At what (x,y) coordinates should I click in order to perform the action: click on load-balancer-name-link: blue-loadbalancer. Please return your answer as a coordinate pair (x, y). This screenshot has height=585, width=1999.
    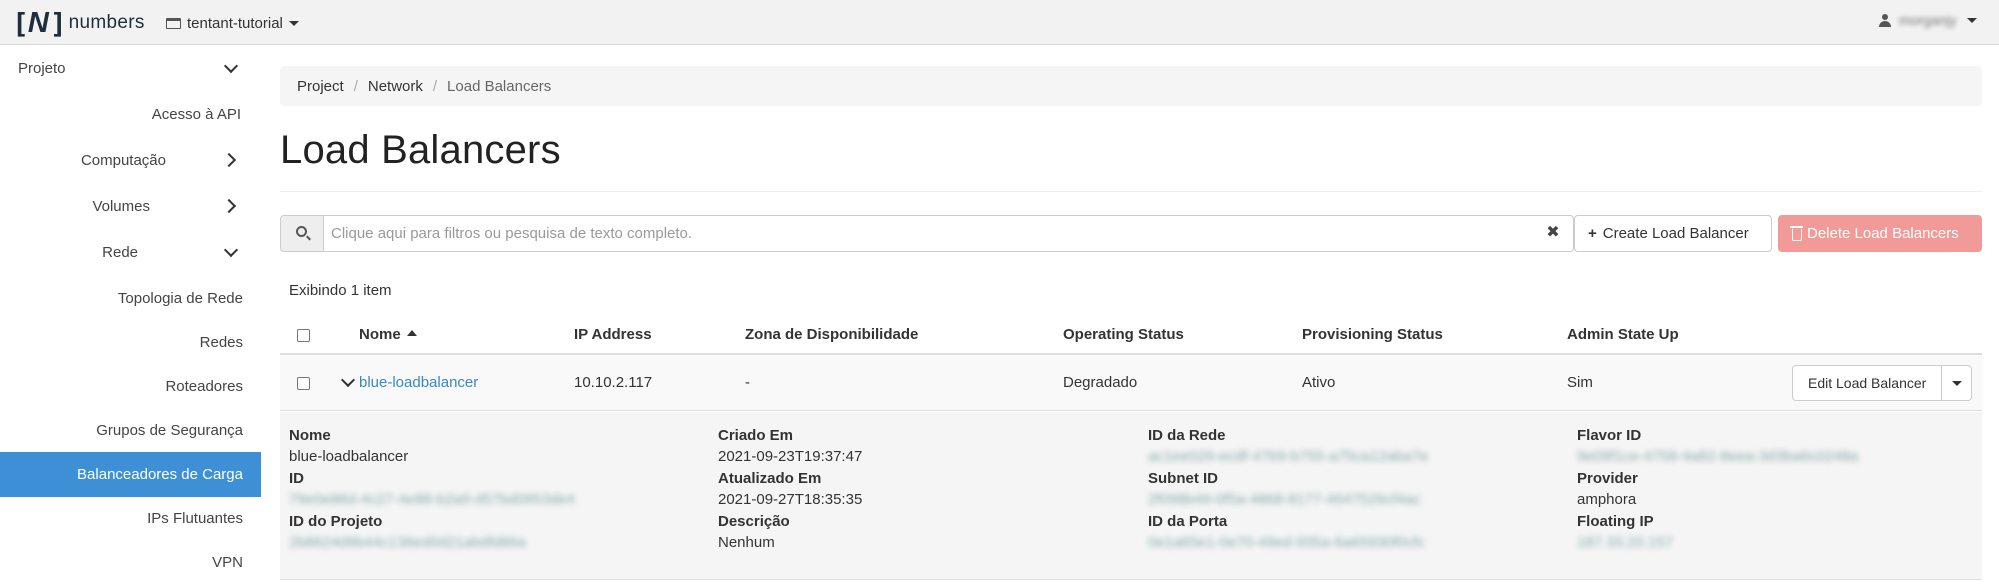
    Looking at the image, I should click on (418, 382).